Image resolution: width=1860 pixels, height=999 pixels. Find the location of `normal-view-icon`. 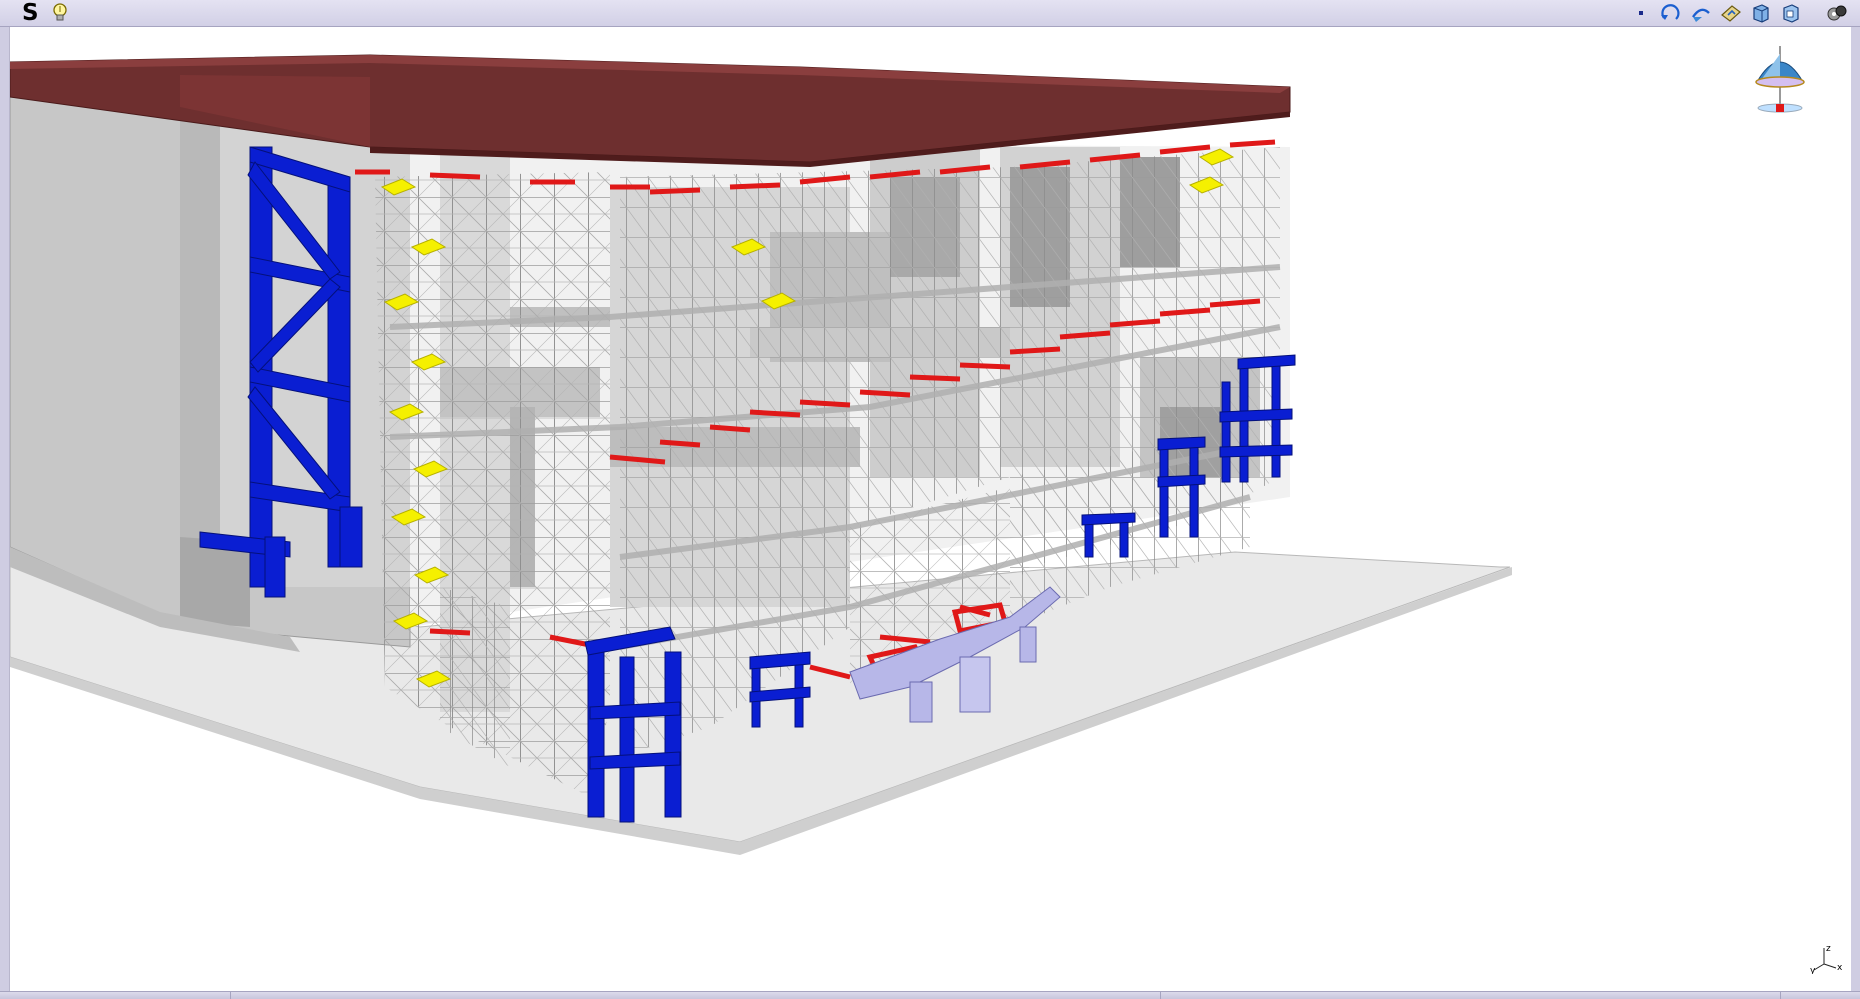

normal-view-icon is located at coordinates (1761, 13).